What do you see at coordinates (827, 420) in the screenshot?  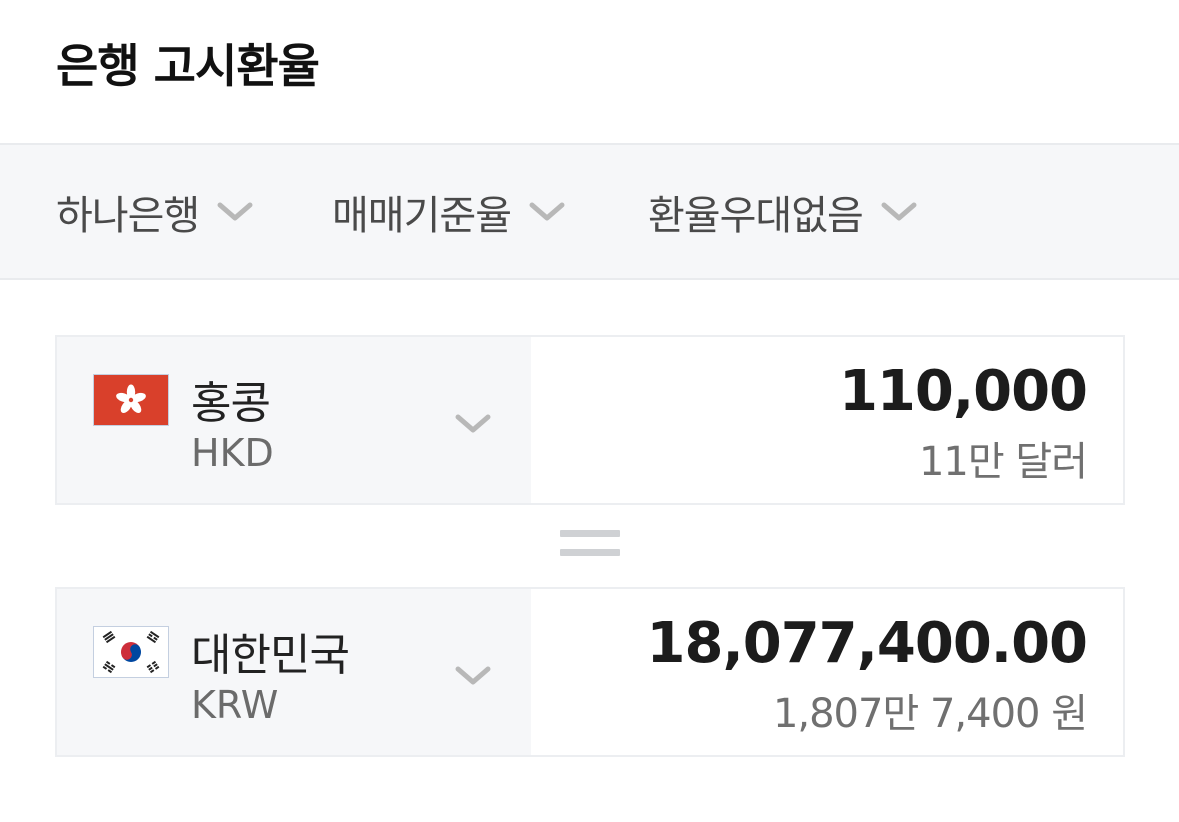 I see `from-amount-area: 110,000 11만 달러` at bounding box center [827, 420].